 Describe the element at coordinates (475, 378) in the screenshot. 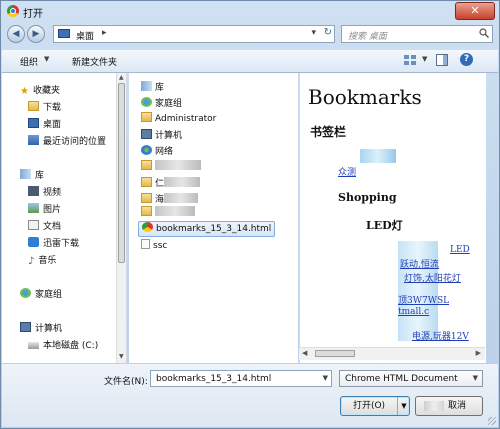

I see `file-type-dropdown-icon: ▼` at that location.